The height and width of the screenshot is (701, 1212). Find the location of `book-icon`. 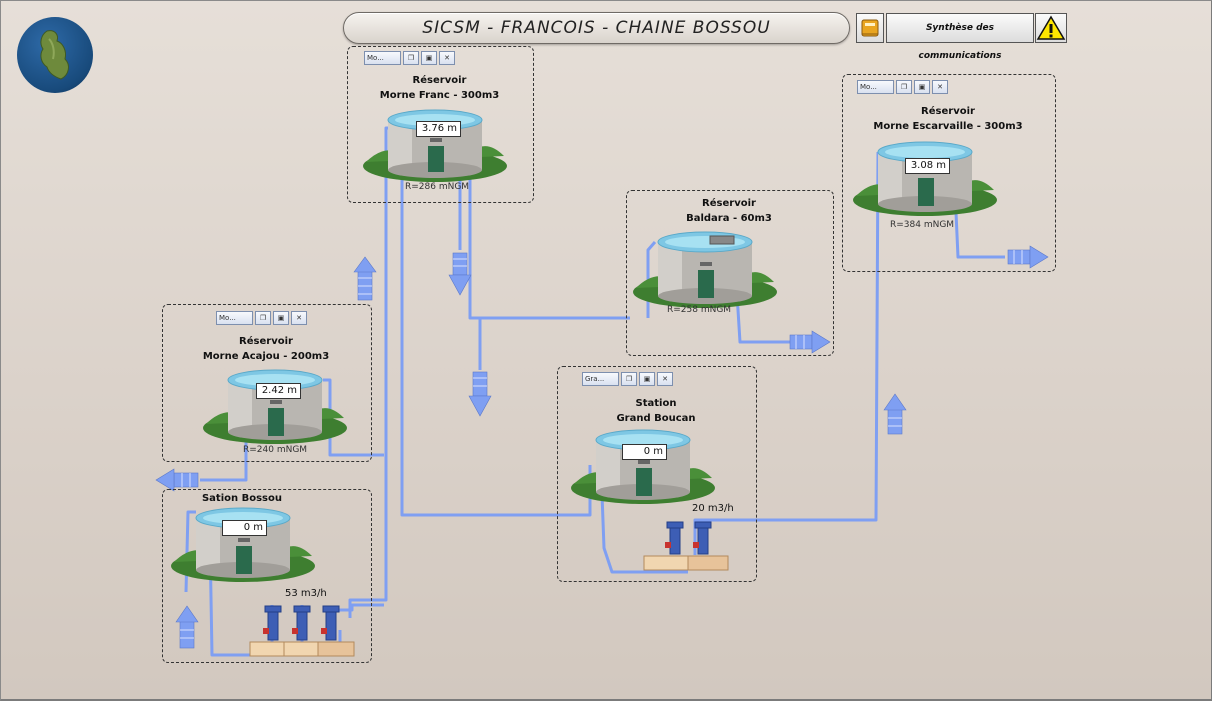

book-icon is located at coordinates (870, 28).